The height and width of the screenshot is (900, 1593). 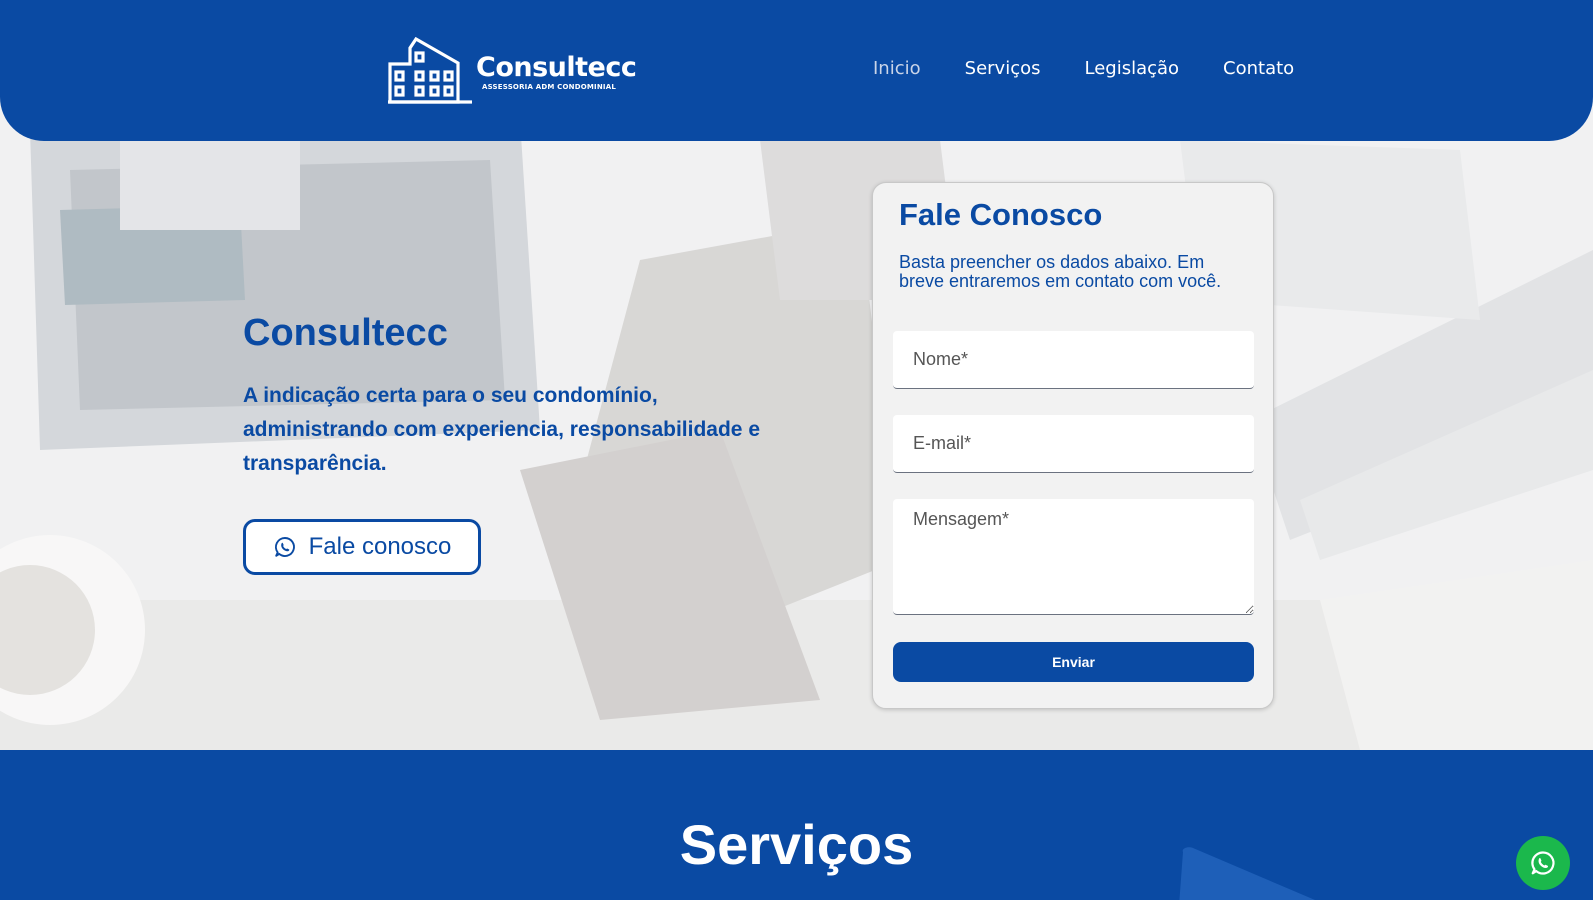 I want to click on main-nav: Inicio Serviços Legislação Contato, so click(x=1105, y=68).